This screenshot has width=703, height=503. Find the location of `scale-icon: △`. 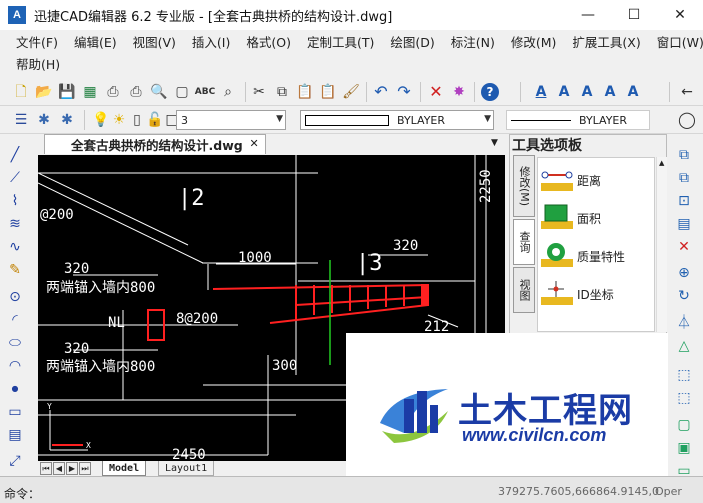

scale-icon: △ is located at coordinates (684, 346).